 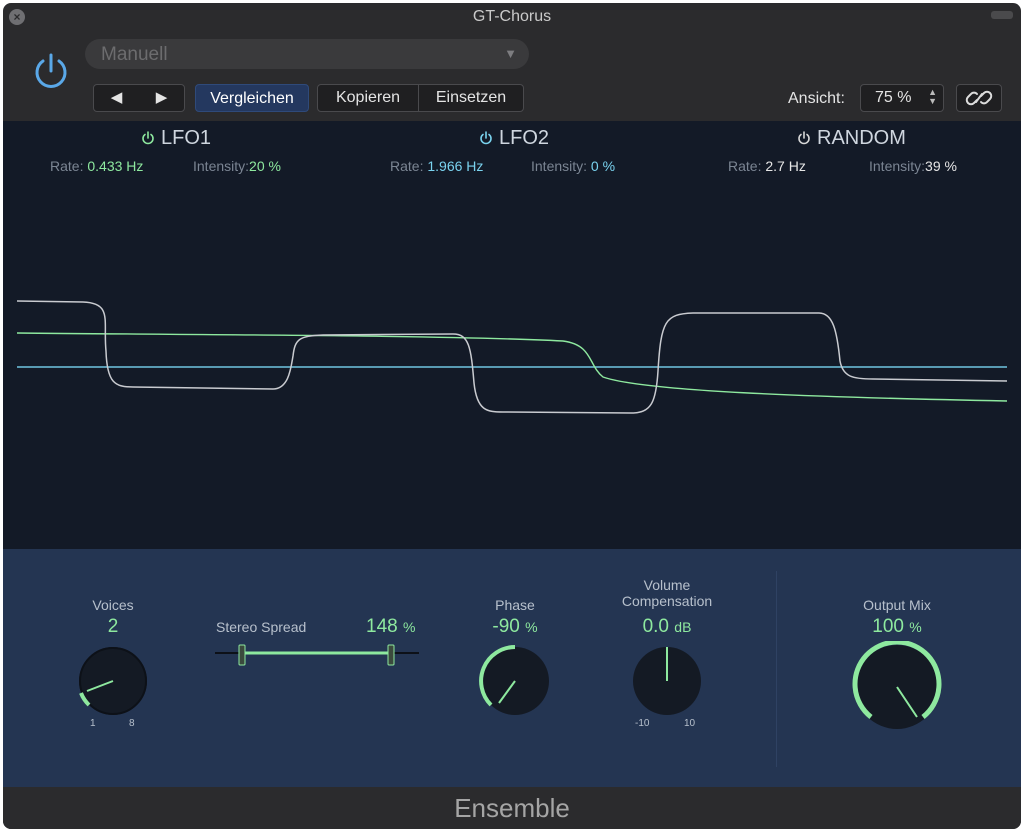 I want to click on voices-value: 2, so click(x=113, y=626).